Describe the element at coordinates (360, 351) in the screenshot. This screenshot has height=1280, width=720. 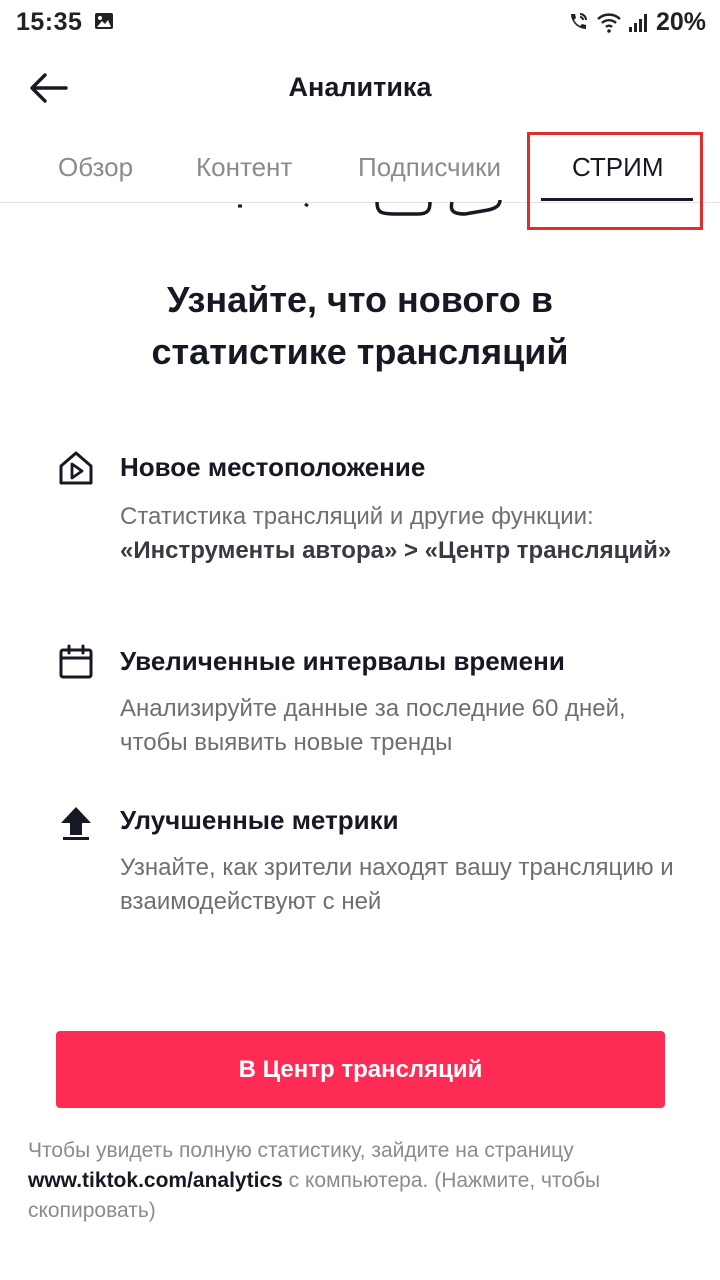
I see `promo-heading-line-2: статистике трансляций` at that location.